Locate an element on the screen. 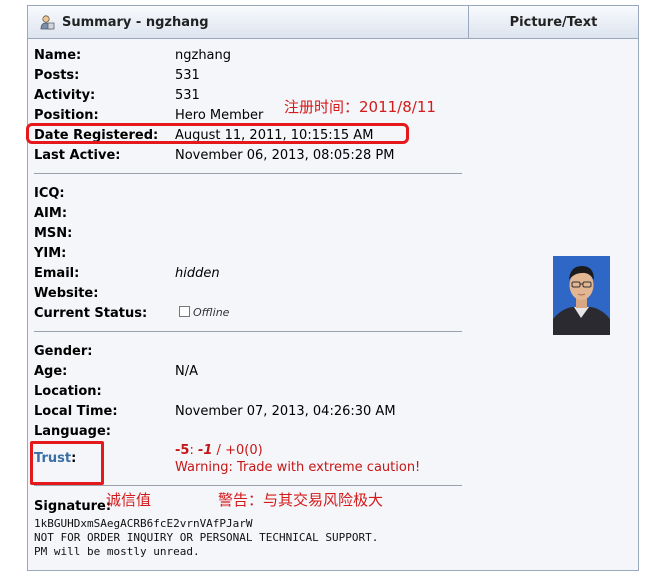 This screenshot has height=571, width=665. summary-header: Summary - ngzhang is located at coordinates (248, 22).